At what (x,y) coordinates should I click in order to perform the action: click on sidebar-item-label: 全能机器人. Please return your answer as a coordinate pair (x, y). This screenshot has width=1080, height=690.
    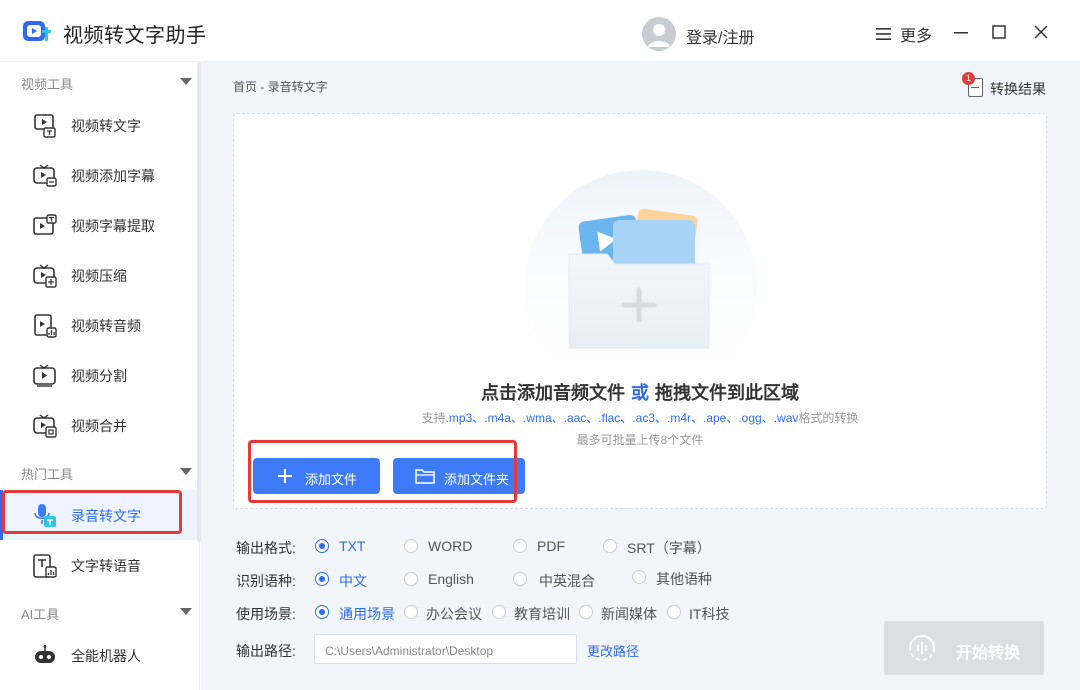
    Looking at the image, I should click on (106, 656).